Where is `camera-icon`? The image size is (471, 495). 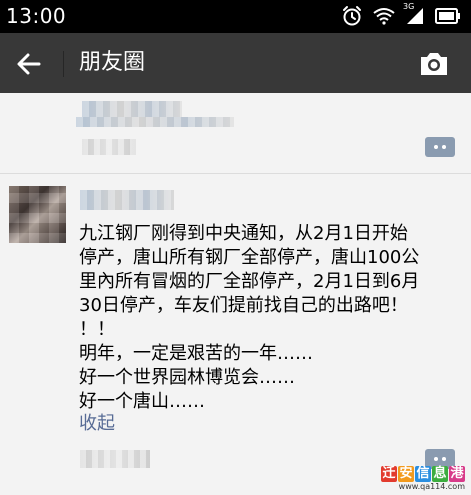 camera-icon is located at coordinates (434, 64).